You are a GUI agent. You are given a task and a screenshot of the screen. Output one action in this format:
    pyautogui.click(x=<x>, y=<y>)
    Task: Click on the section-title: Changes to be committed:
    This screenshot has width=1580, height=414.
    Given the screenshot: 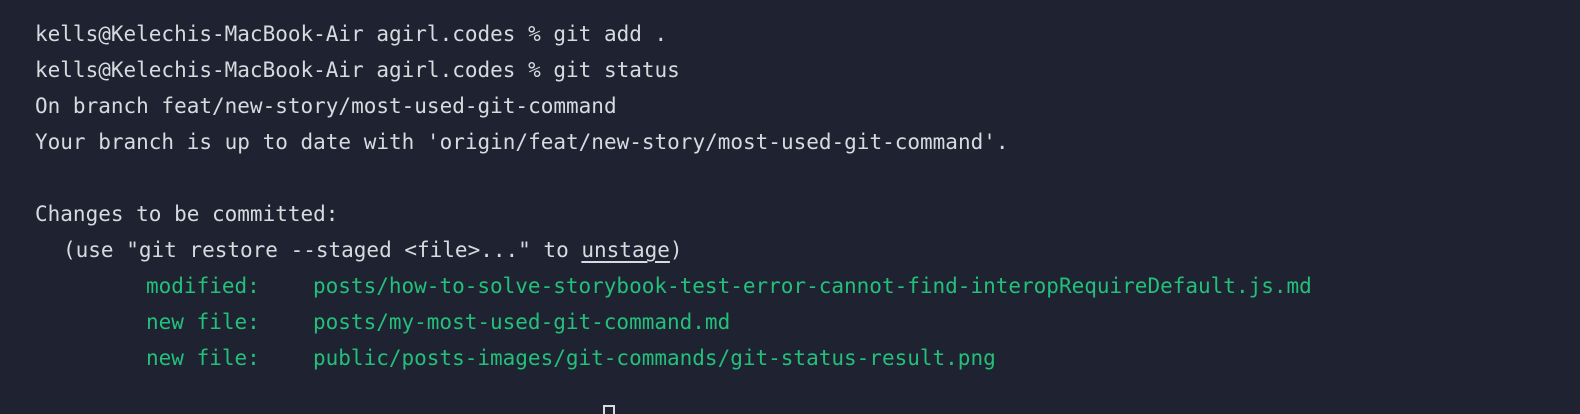 What is the action you would take?
    pyautogui.click(x=187, y=214)
    